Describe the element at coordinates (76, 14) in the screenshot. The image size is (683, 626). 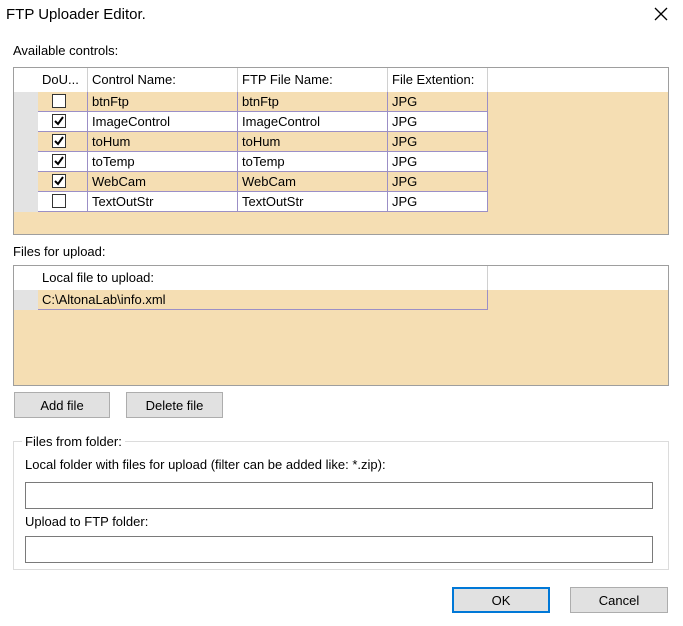
I see `window-title: FTP Uploader Editor.` at that location.